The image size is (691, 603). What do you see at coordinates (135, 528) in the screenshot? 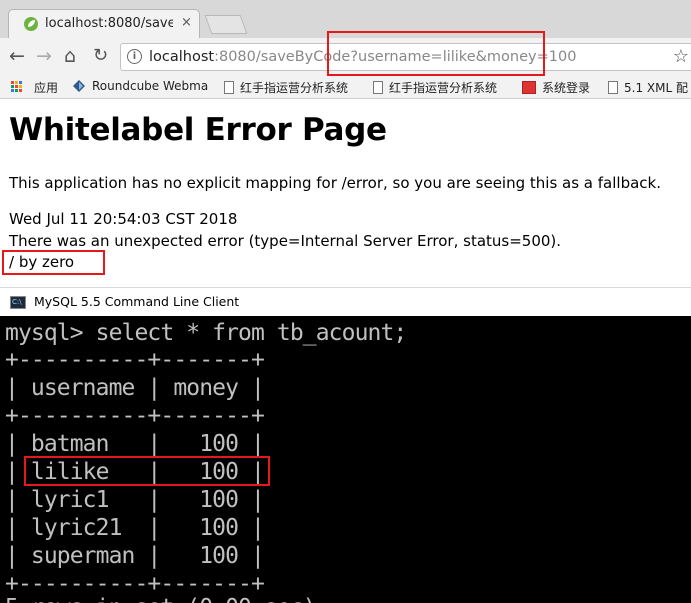
I see `table-row: | lyric21 | 100 |` at bounding box center [135, 528].